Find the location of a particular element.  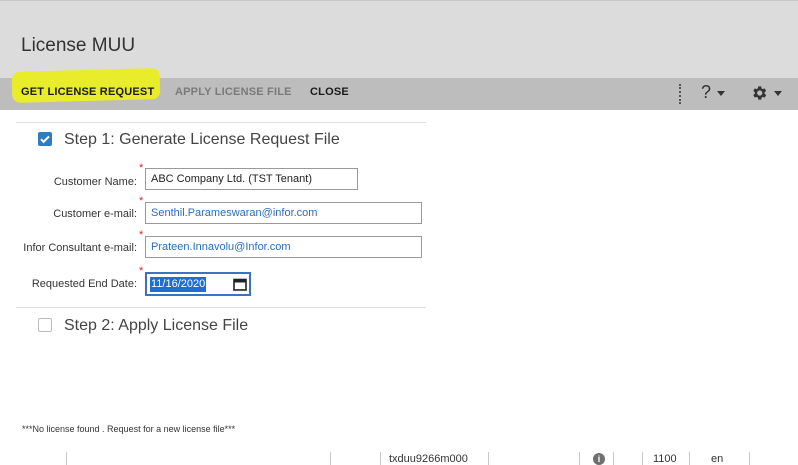

toolbar-divider is located at coordinates (681, 94).